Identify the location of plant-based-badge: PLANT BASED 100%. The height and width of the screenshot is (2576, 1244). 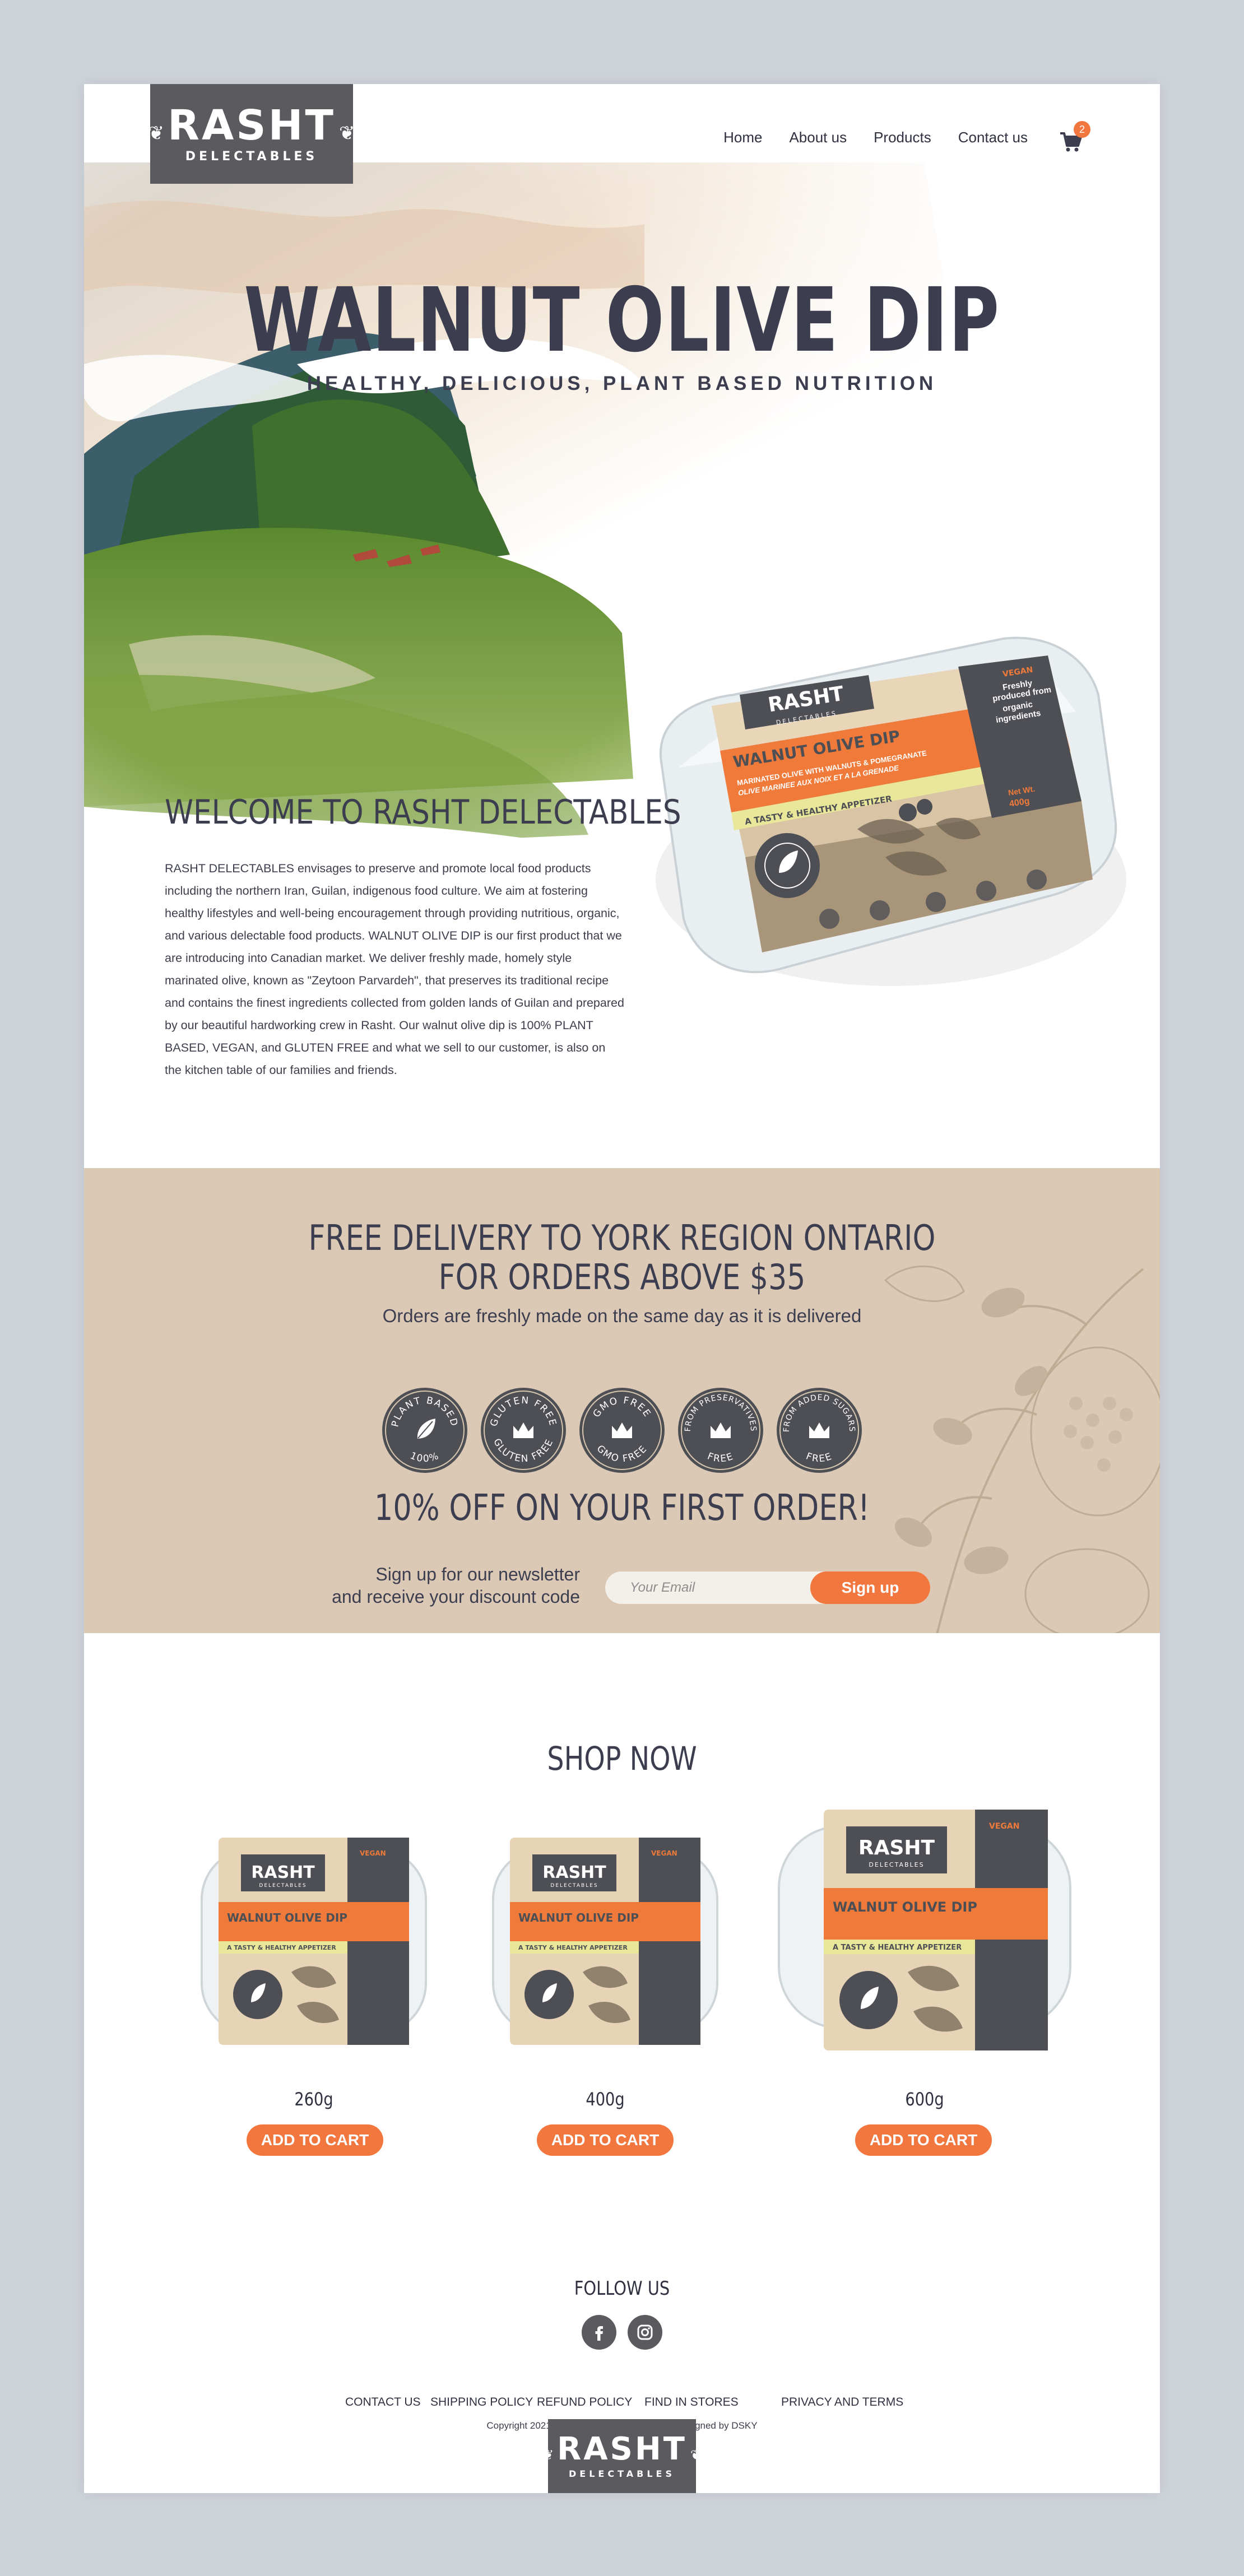
(425, 1430).